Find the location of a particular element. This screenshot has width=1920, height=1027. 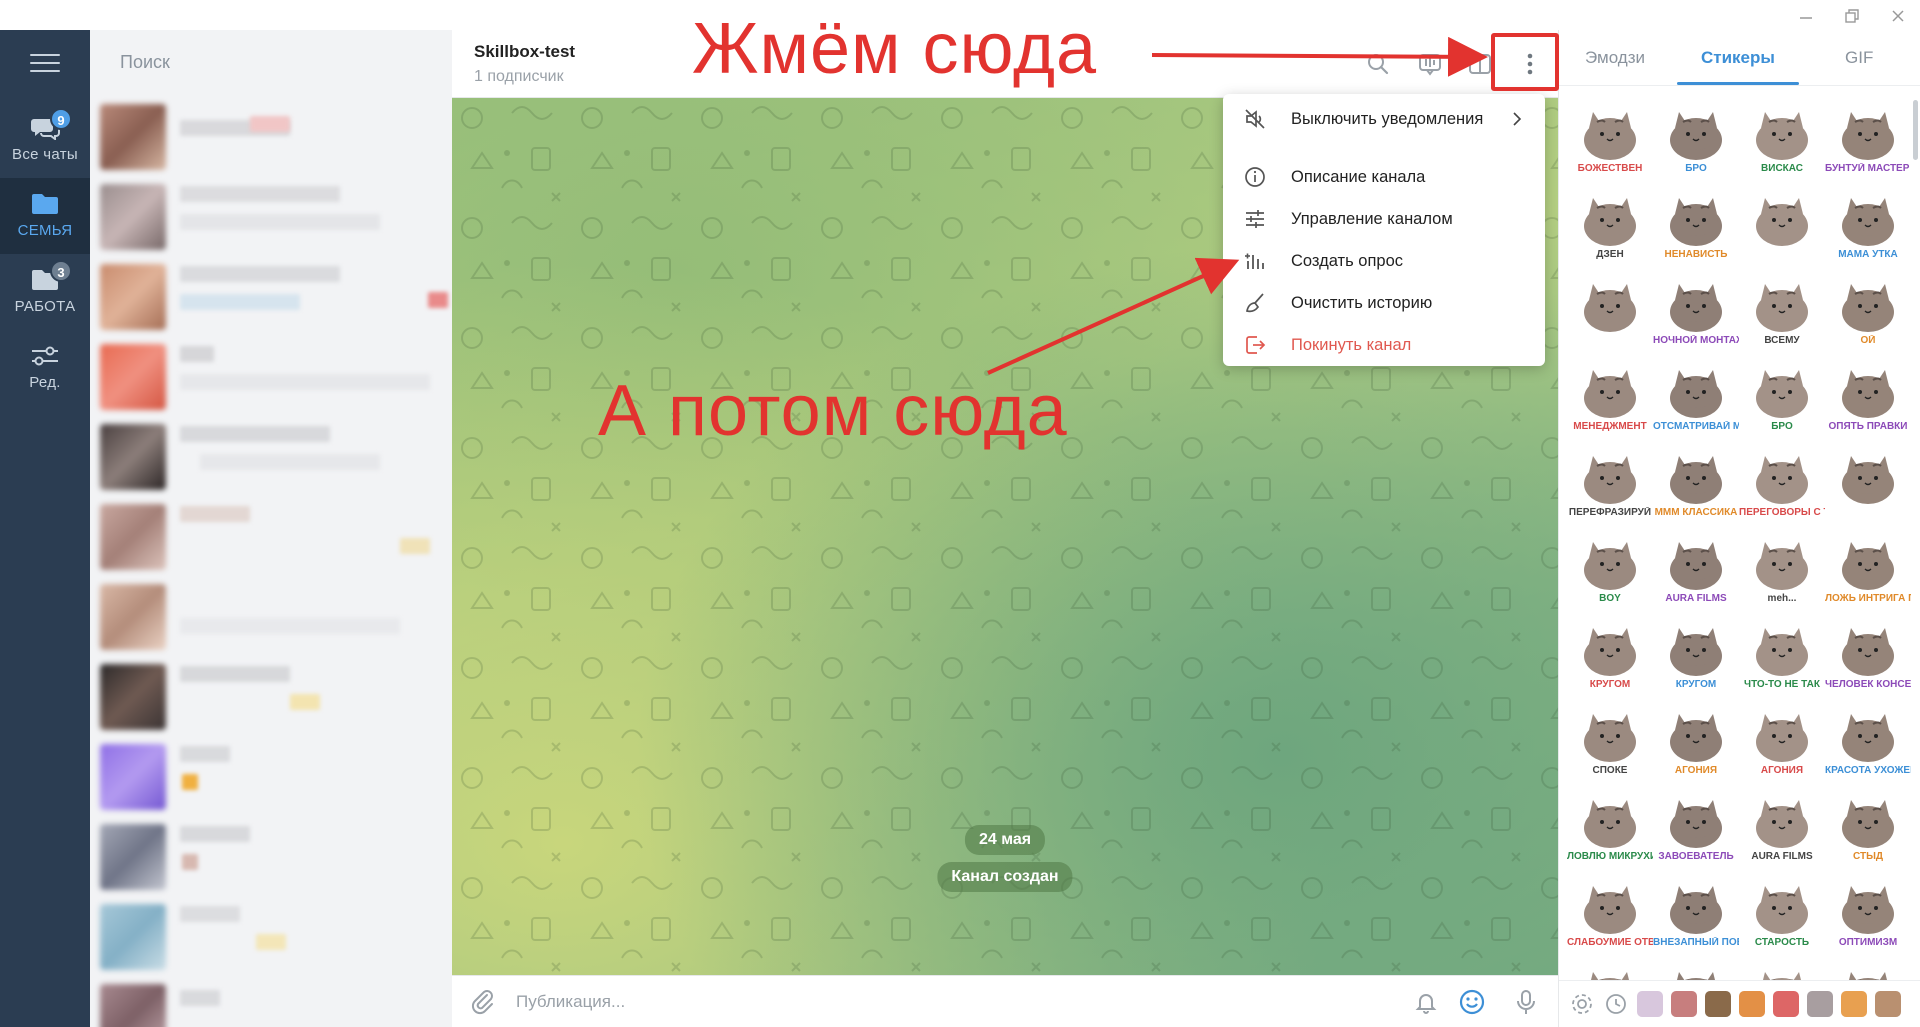

sticker: ПЕРЕФРАЗИРУЙ is located at coordinates (1610, 479).